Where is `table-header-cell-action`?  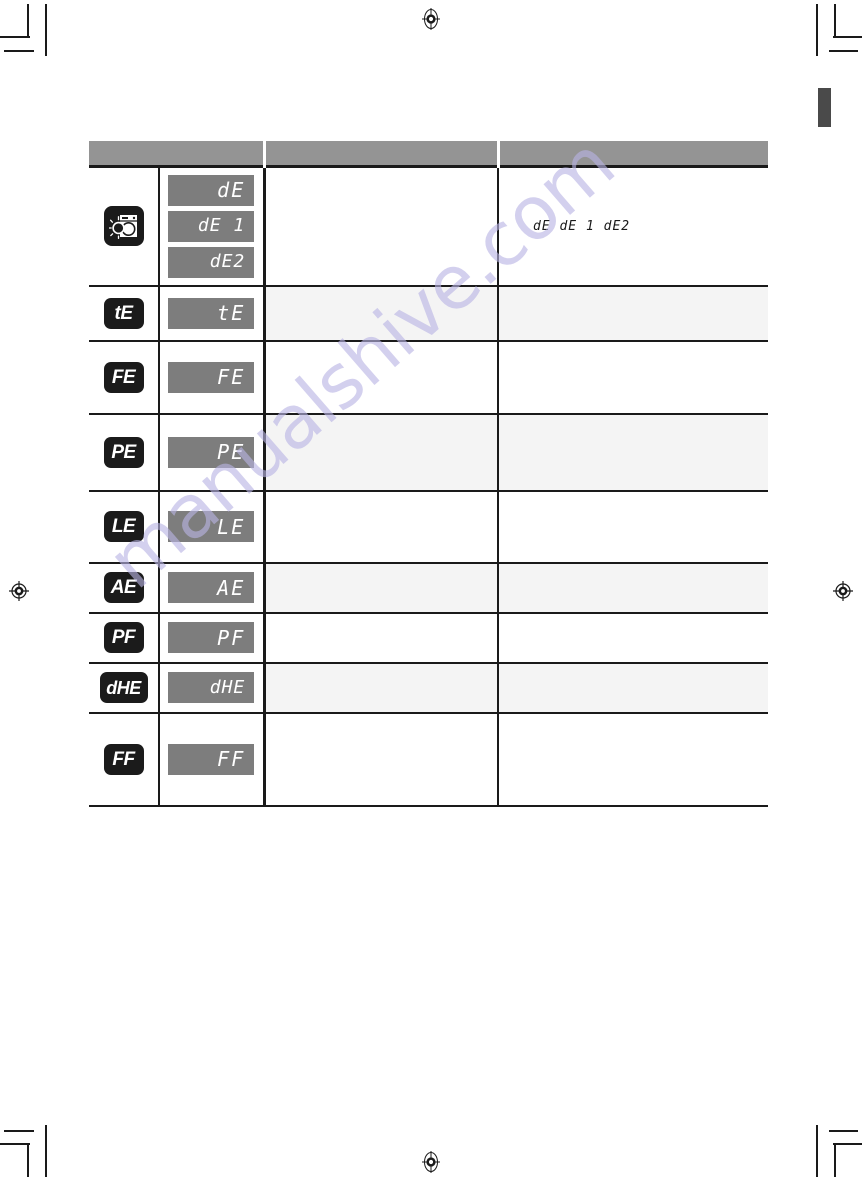 table-header-cell-action is located at coordinates (633, 153).